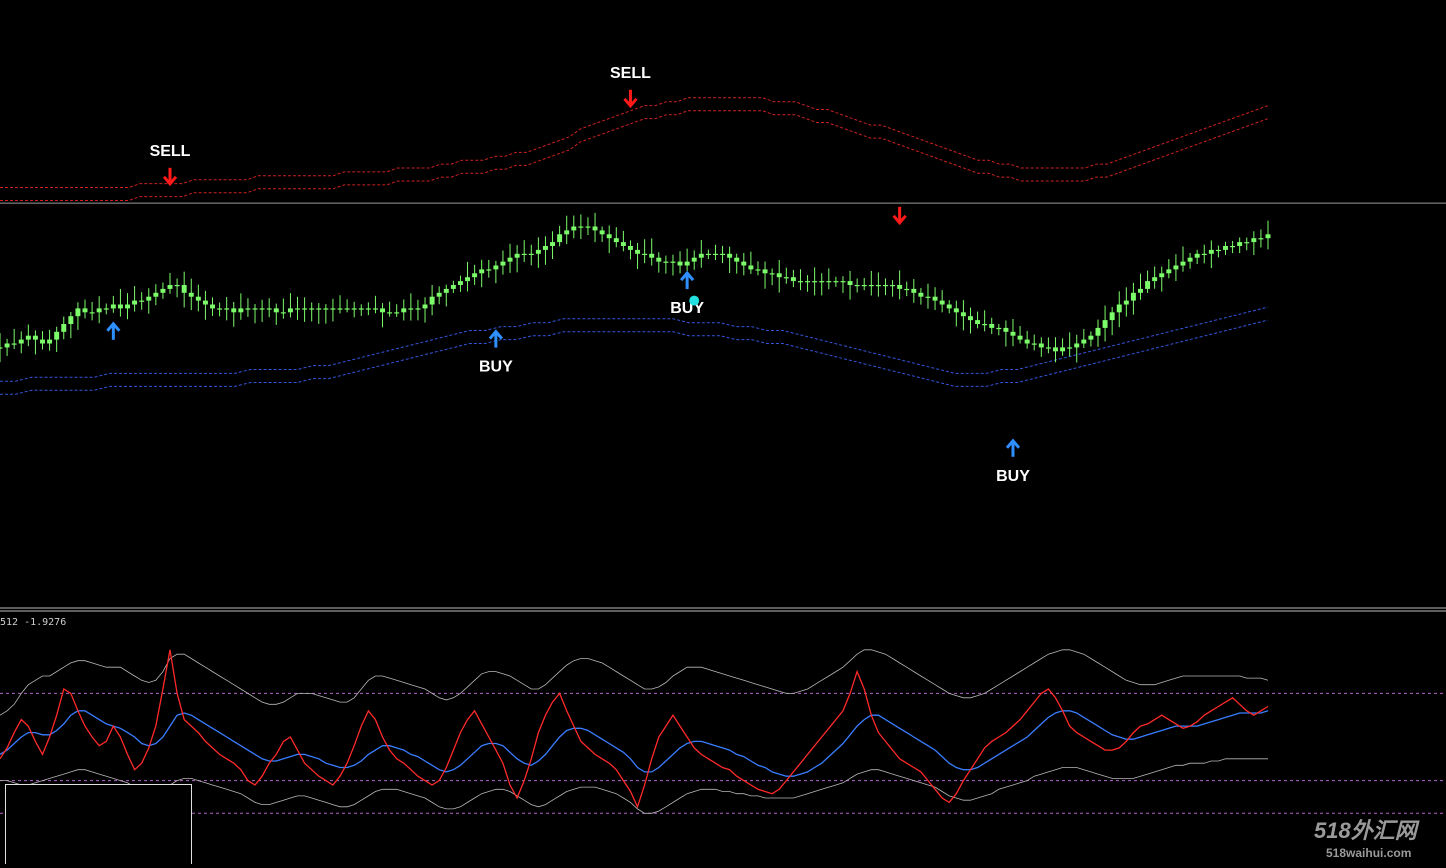  I want to click on buy-signal-label: BUY, so click(1013, 476).